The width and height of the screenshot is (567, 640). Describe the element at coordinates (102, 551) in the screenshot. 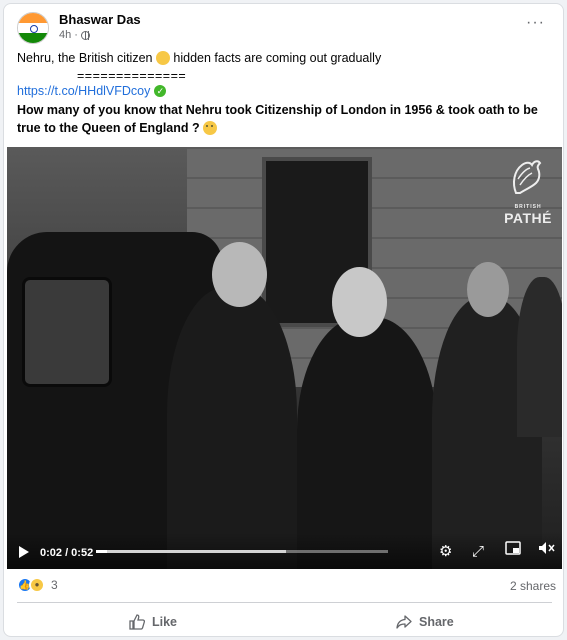

I see `video-progress-fill` at that location.